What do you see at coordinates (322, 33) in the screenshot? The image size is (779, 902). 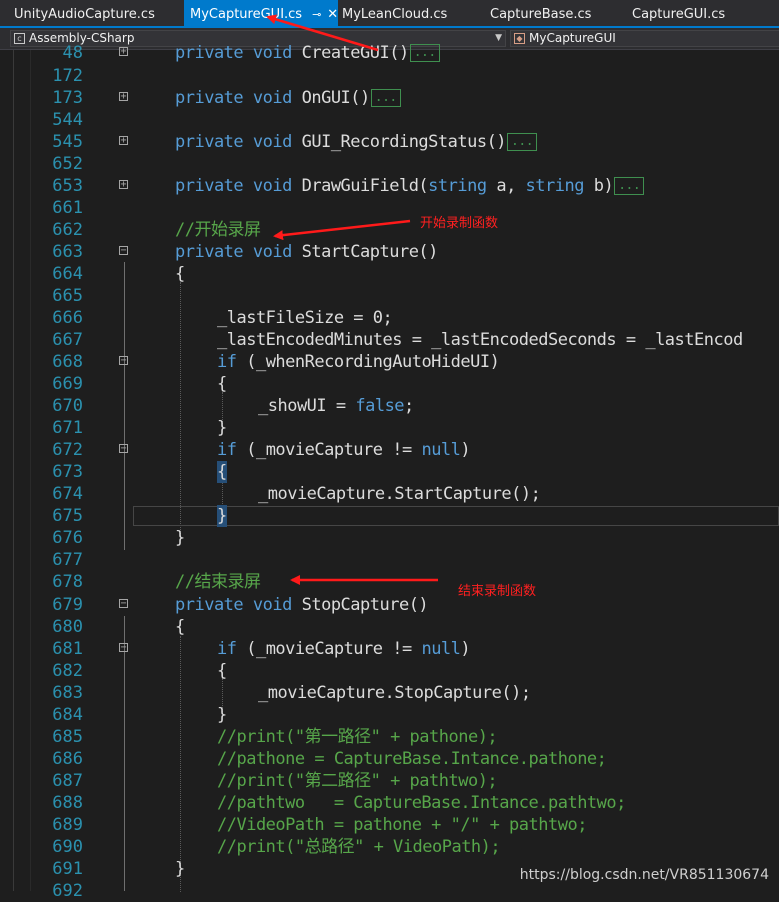 I see `arrow-to-tab` at bounding box center [322, 33].